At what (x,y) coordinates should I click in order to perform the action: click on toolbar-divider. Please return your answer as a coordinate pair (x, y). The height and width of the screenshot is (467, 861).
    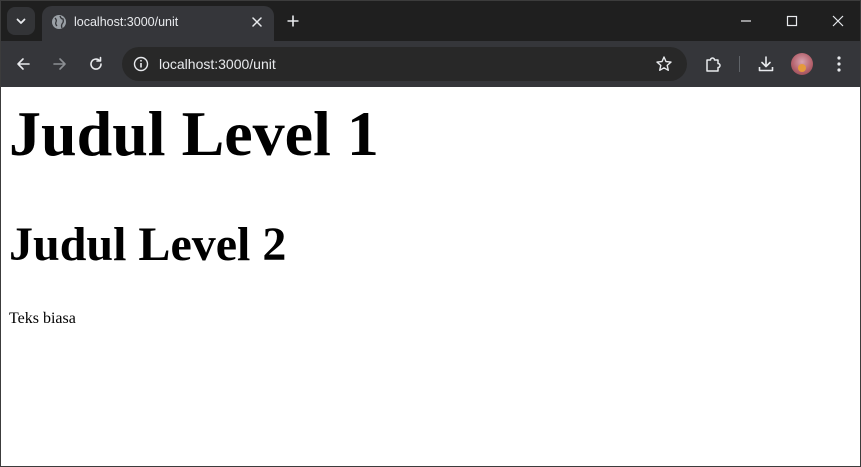
    Looking at the image, I should click on (739, 64).